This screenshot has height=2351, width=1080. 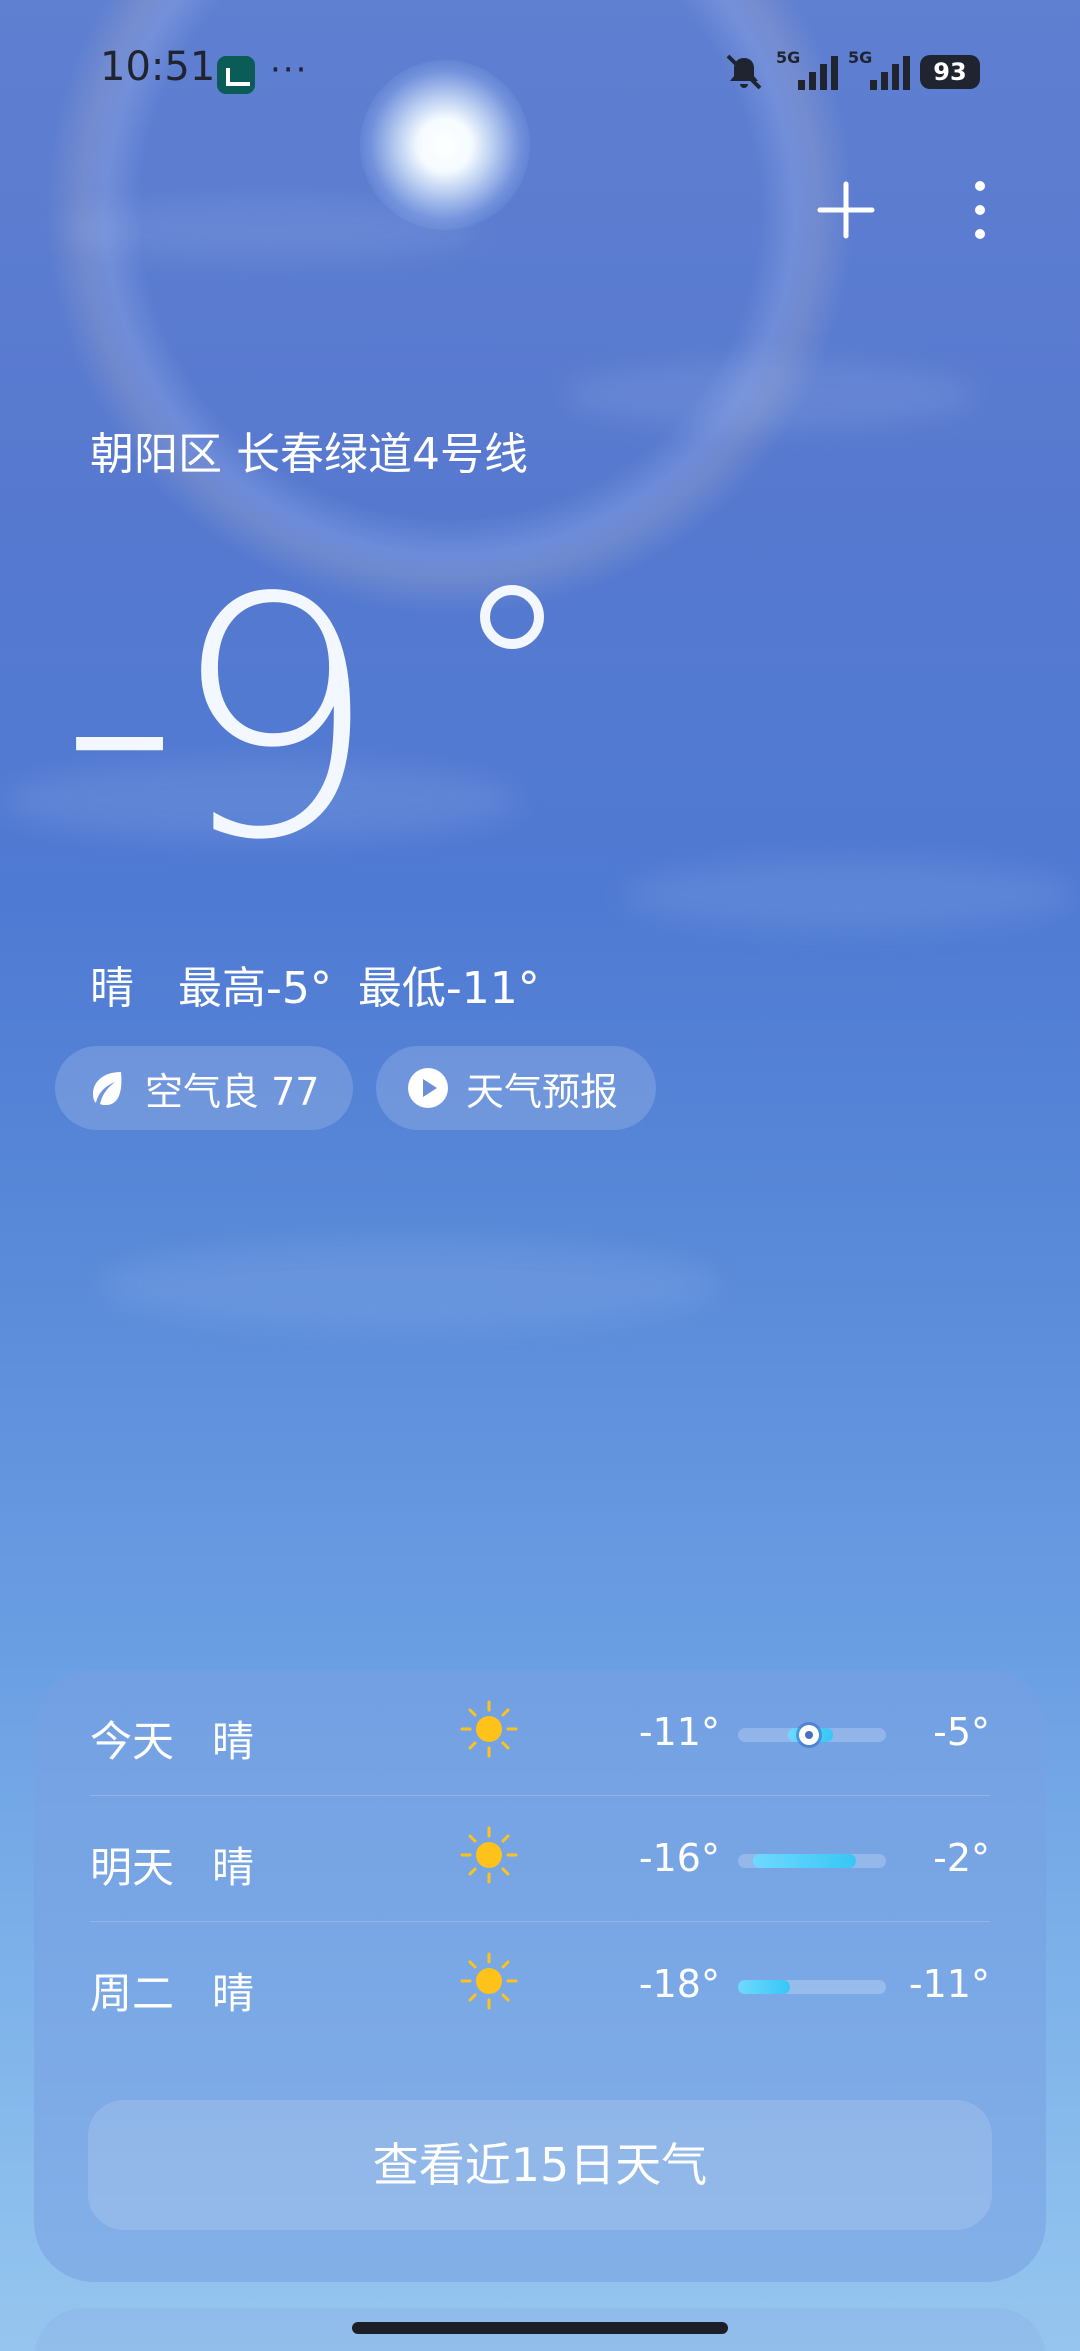 I want to click on forecast-row-tuesday: 周二 晴 -18° -11°, so click(x=540, y=1985).